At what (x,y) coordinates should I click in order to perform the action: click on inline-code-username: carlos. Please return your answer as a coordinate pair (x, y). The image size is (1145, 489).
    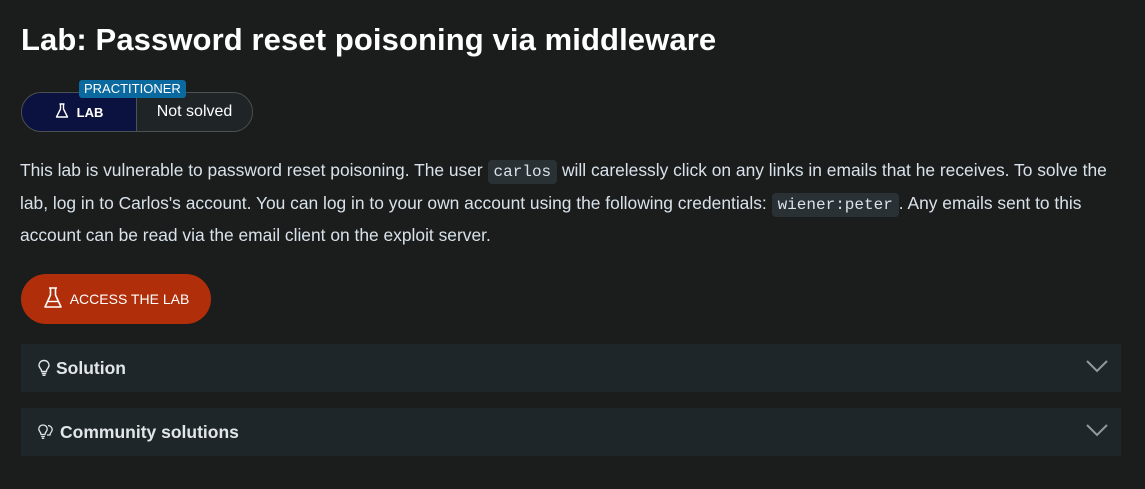
    Looking at the image, I should click on (522, 172).